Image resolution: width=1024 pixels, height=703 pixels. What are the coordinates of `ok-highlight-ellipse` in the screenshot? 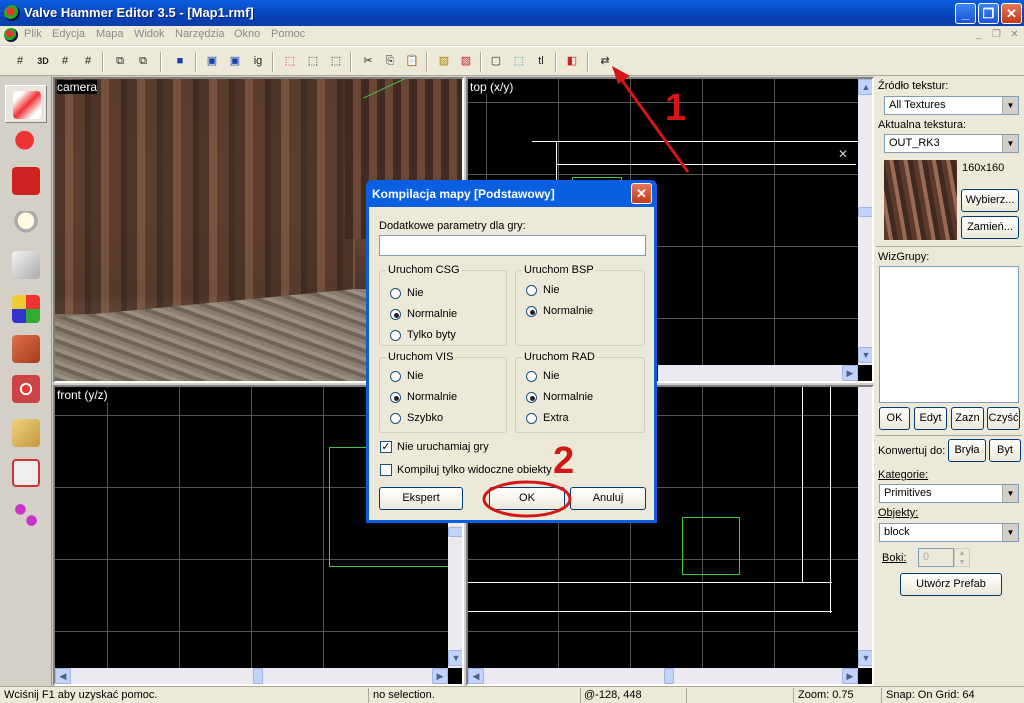 It's located at (527, 499).